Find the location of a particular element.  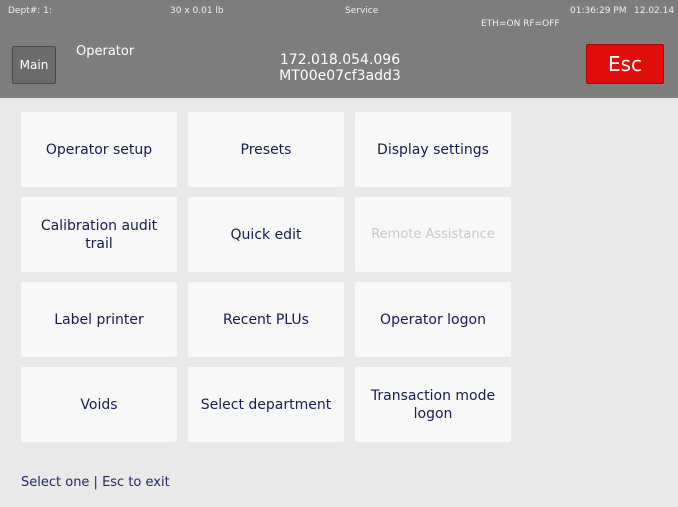

department-indicator: Dept#: 1: is located at coordinates (30, 11).